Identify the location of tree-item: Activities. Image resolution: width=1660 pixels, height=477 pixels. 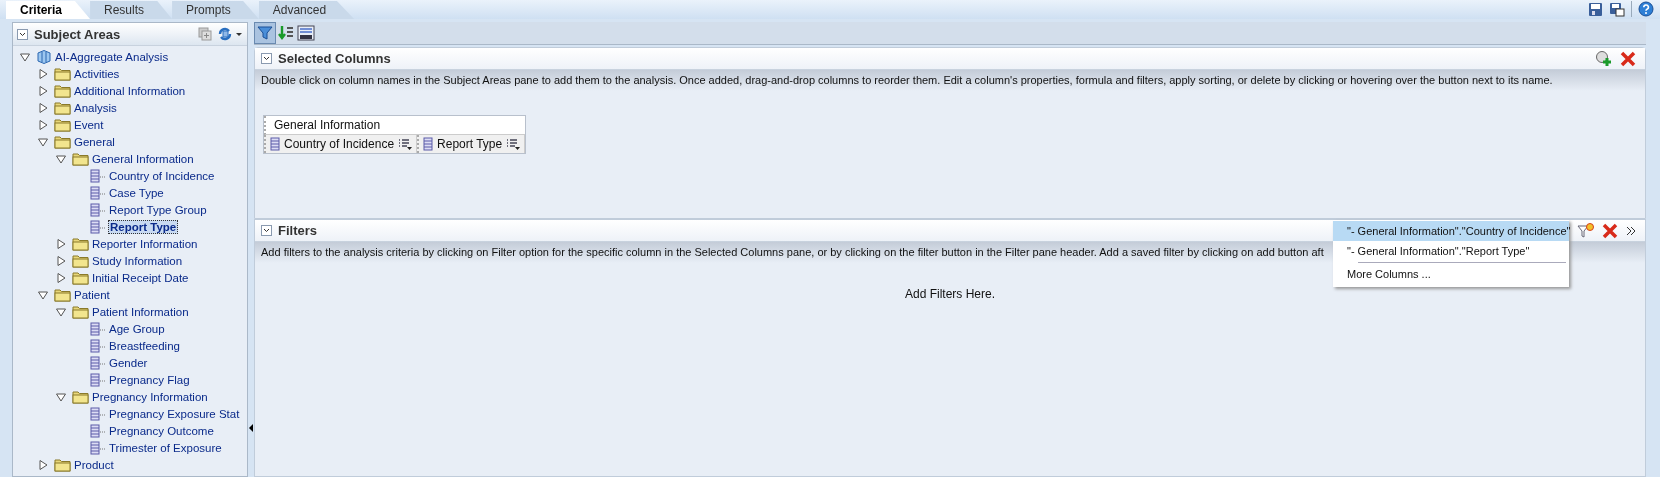
(97, 73).